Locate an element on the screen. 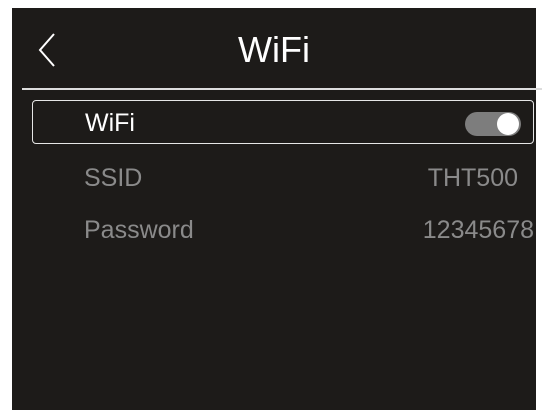  password-label: Password is located at coordinates (139, 230).